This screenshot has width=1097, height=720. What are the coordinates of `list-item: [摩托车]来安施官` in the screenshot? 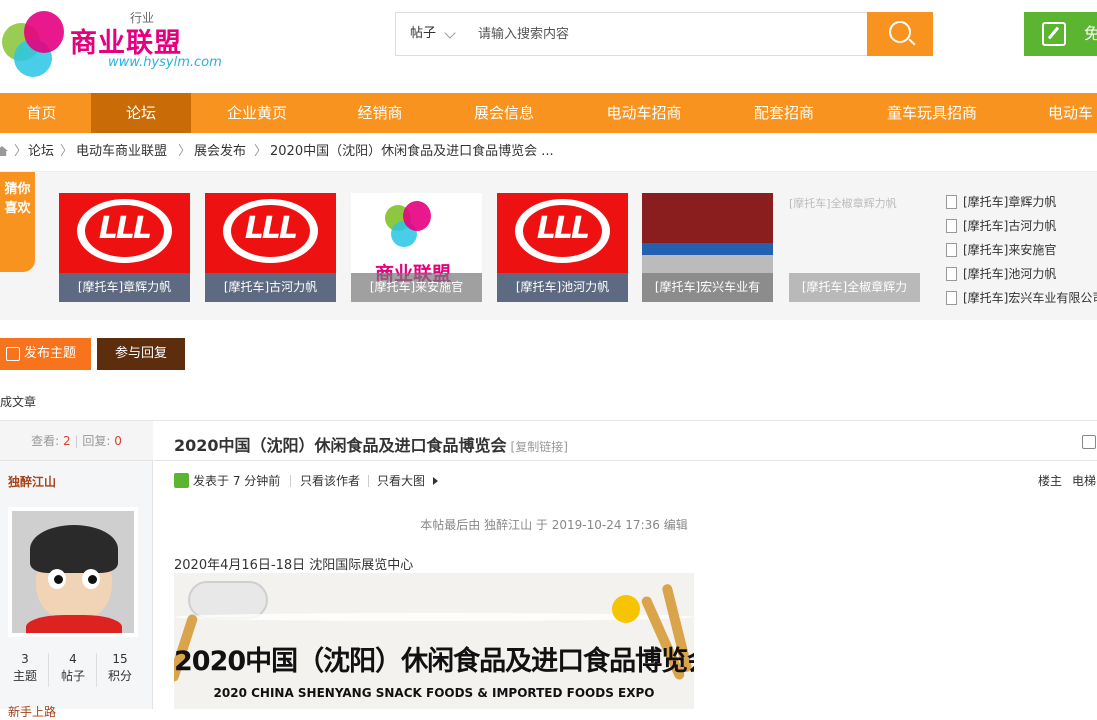 It's located at (1021, 250).